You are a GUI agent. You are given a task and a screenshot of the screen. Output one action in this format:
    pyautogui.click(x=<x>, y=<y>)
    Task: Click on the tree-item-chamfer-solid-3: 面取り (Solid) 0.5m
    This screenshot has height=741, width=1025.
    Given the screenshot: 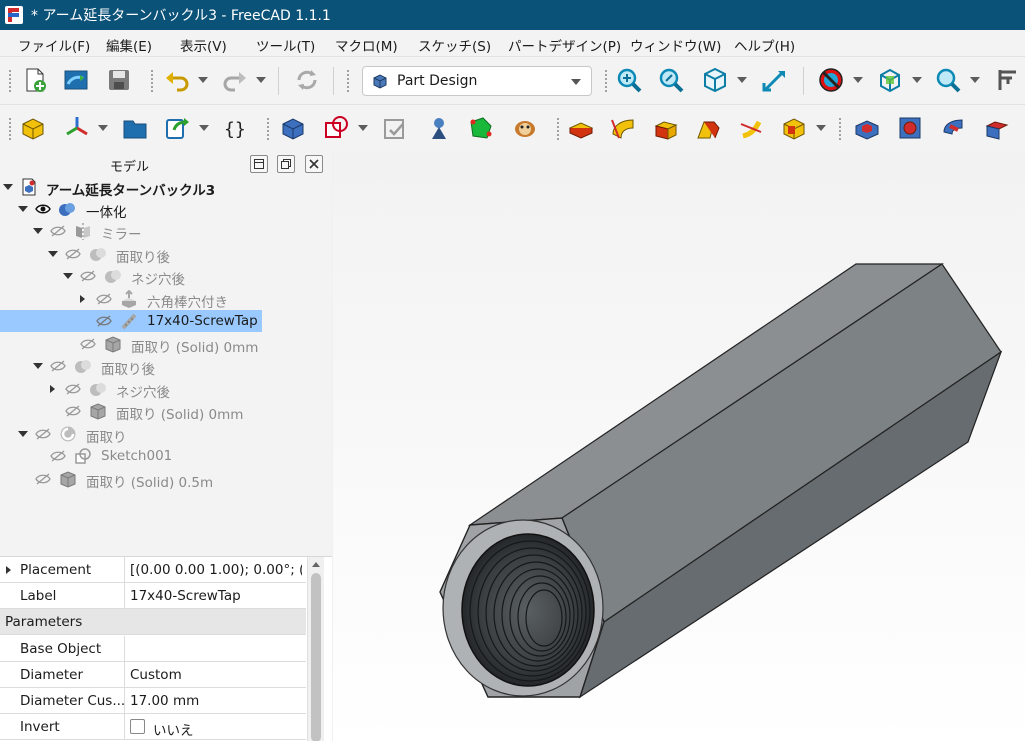 What is the action you would take?
    pyautogui.click(x=166, y=479)
    